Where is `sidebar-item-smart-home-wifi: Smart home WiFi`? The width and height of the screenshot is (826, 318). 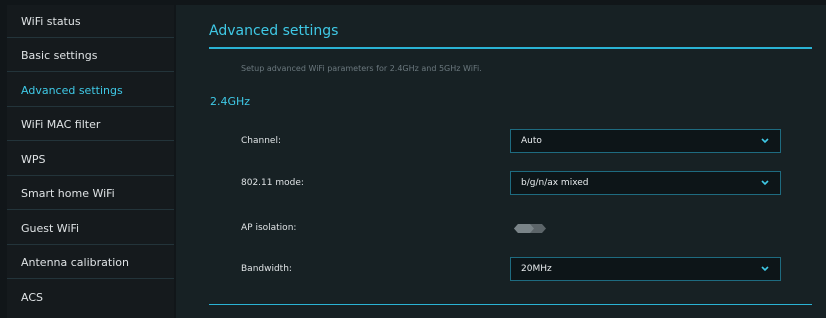
sidebar-item-smart-home-wifi: Smart home WiFi is located at coordinates (90, 193).